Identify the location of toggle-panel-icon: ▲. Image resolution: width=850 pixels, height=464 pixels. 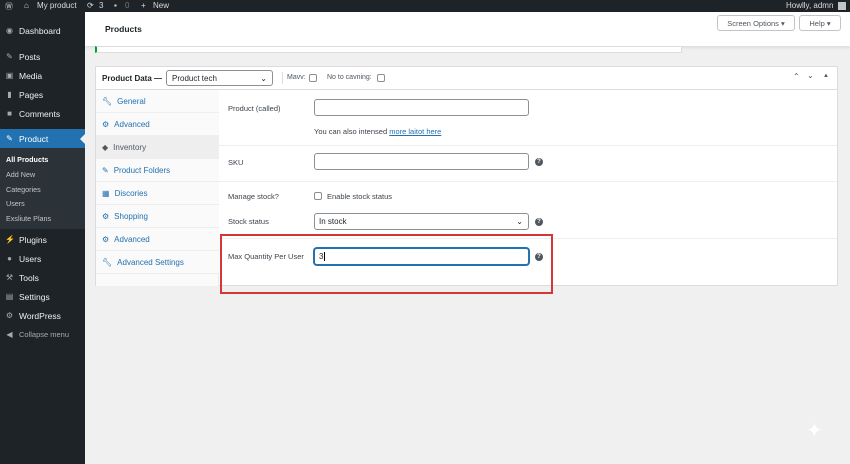
(826, 76).